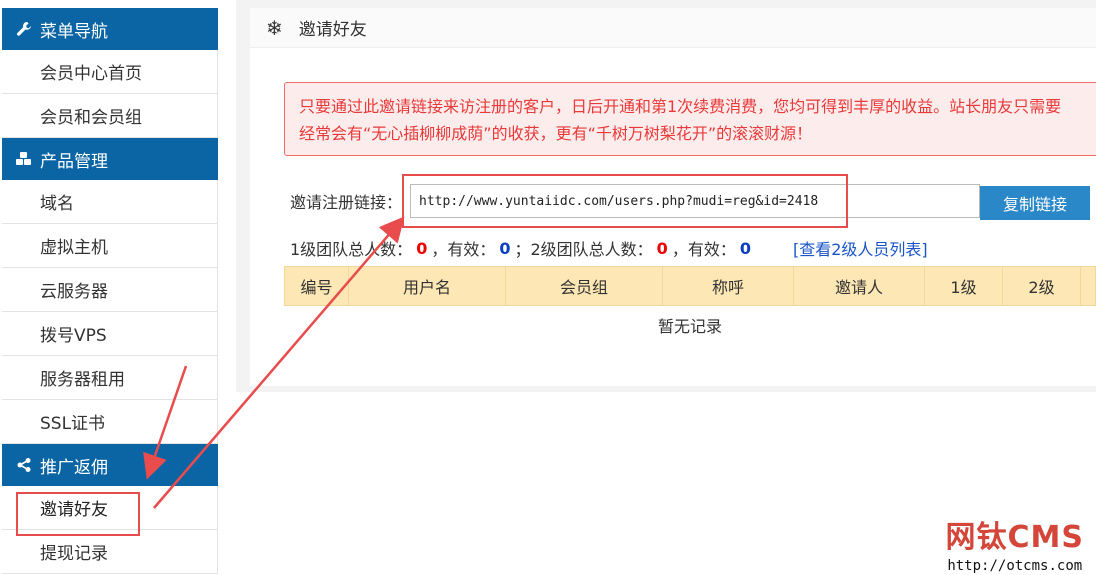  I want to click on level1-valid-label: ，有效：, so click(463, 249).